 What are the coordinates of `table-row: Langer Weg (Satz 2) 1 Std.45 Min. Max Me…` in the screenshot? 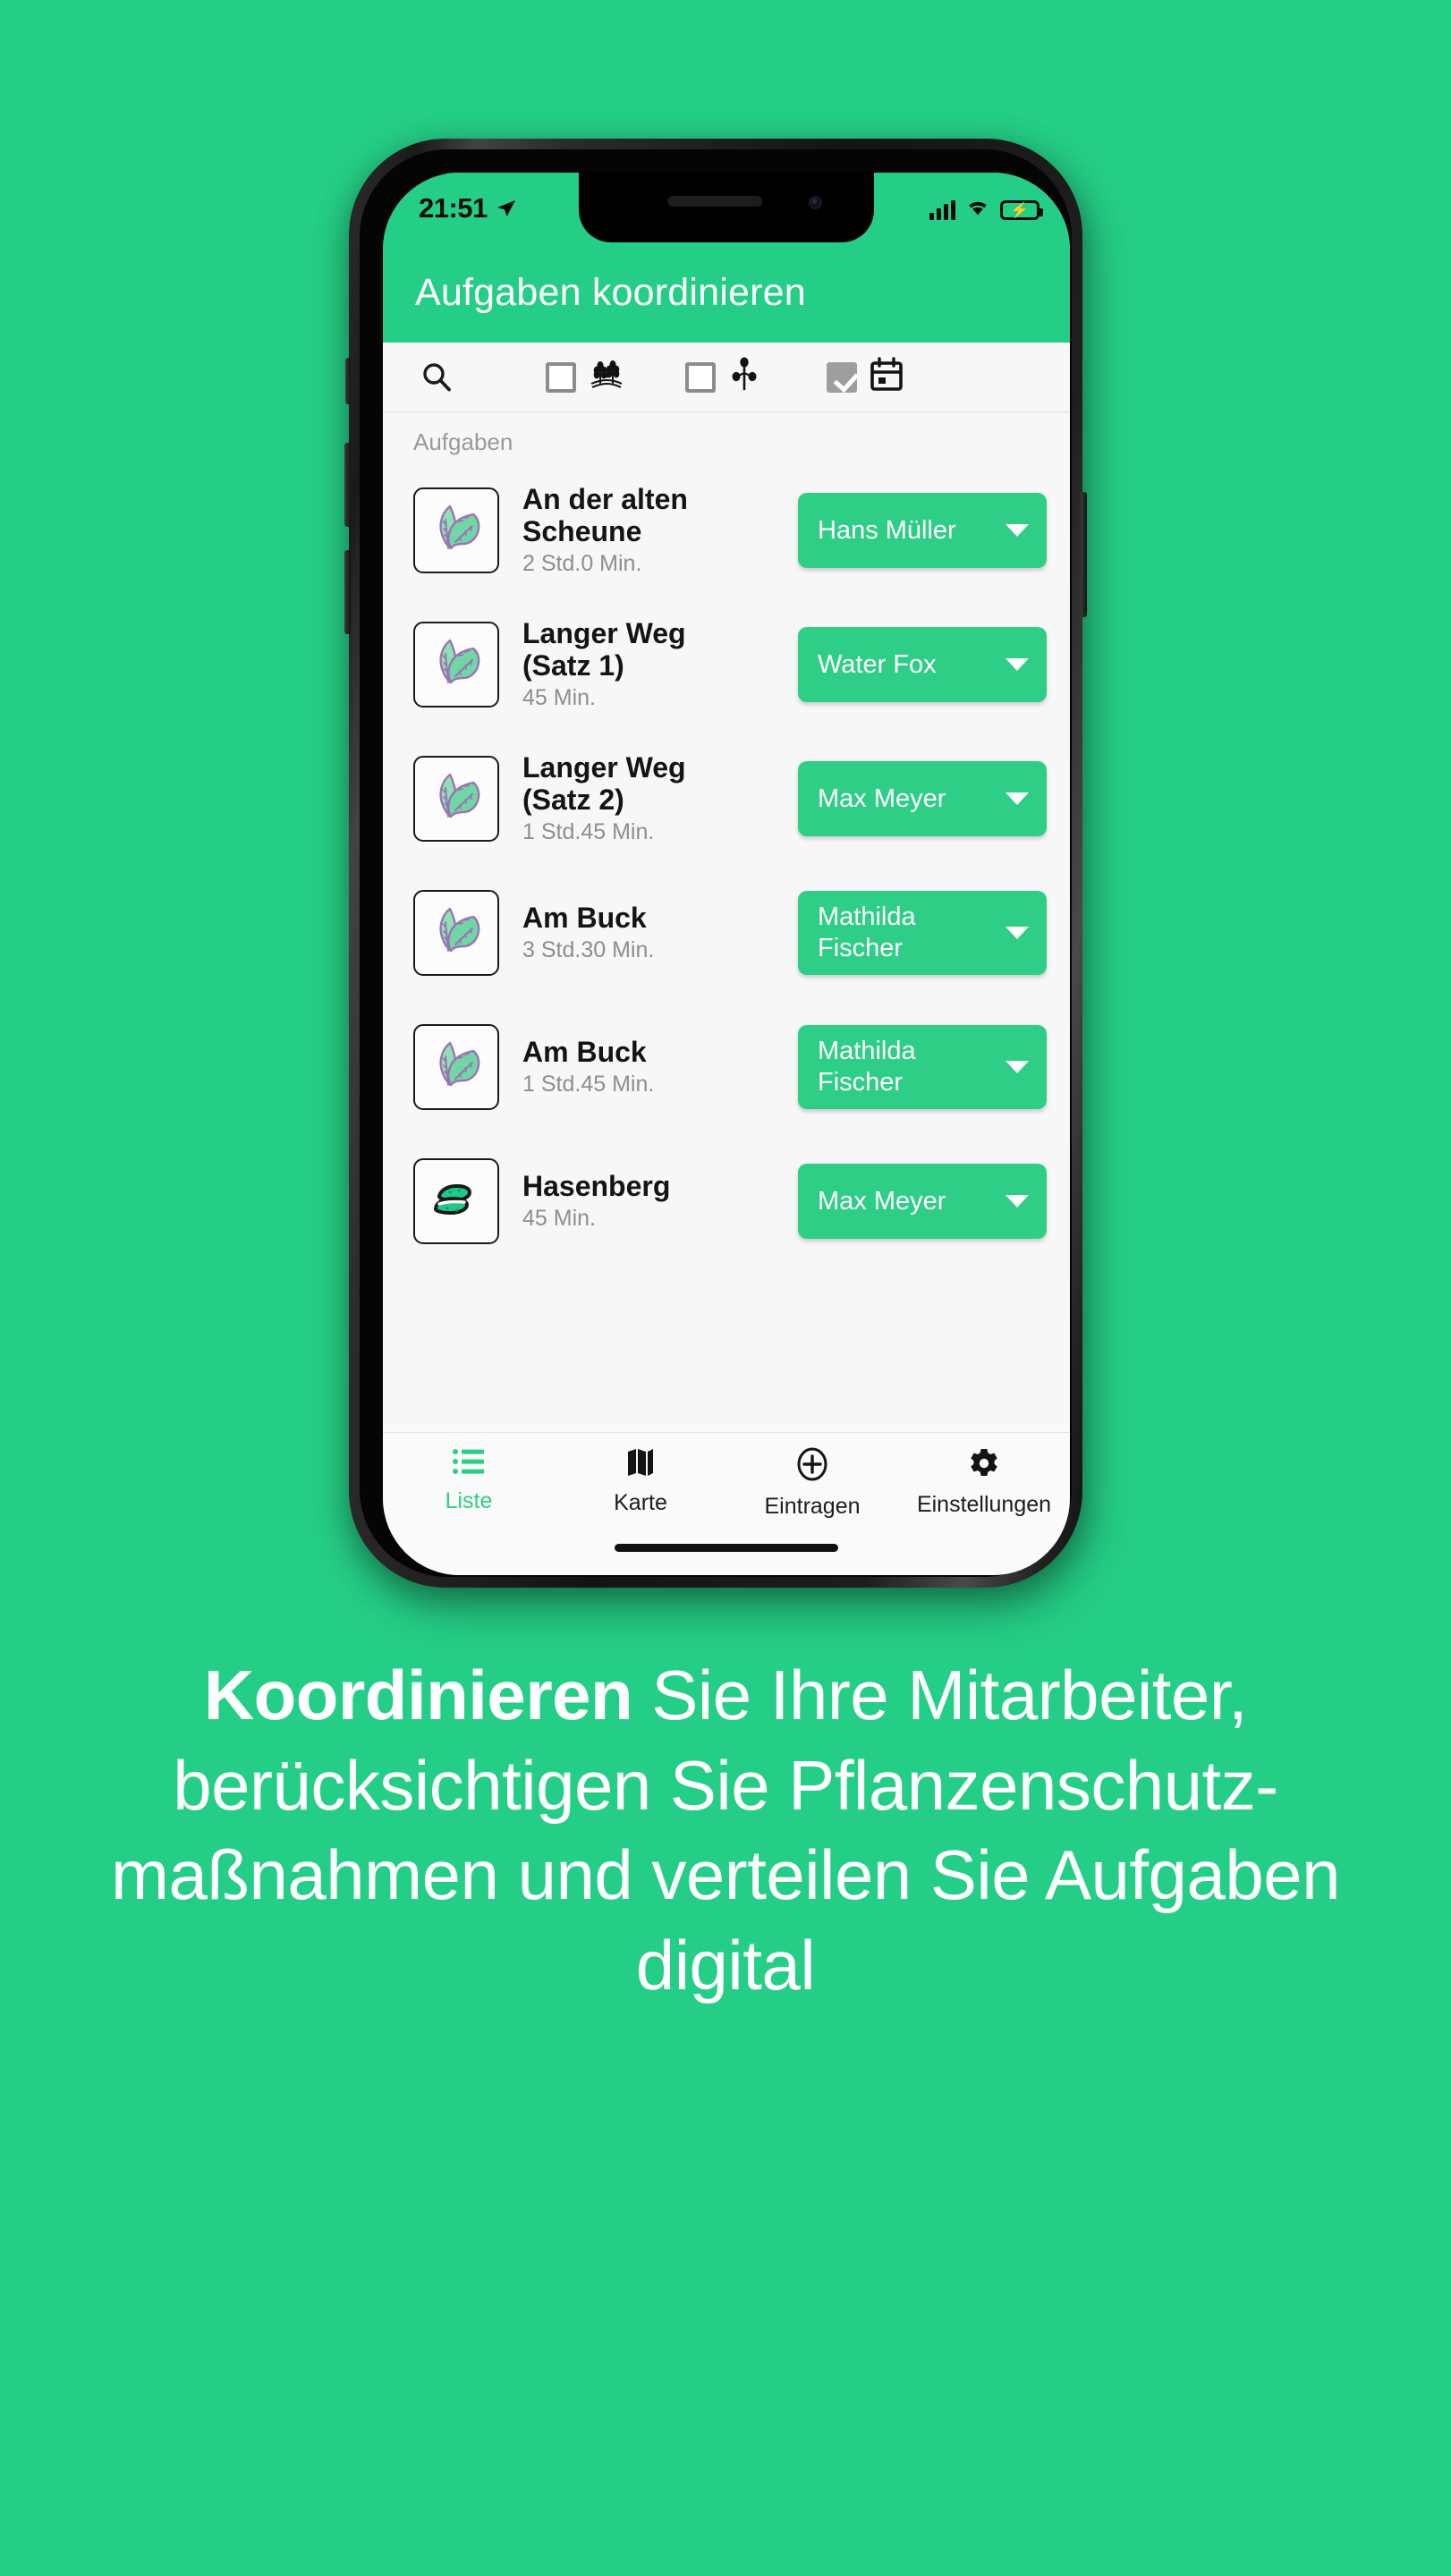 It's located at (726, 799).